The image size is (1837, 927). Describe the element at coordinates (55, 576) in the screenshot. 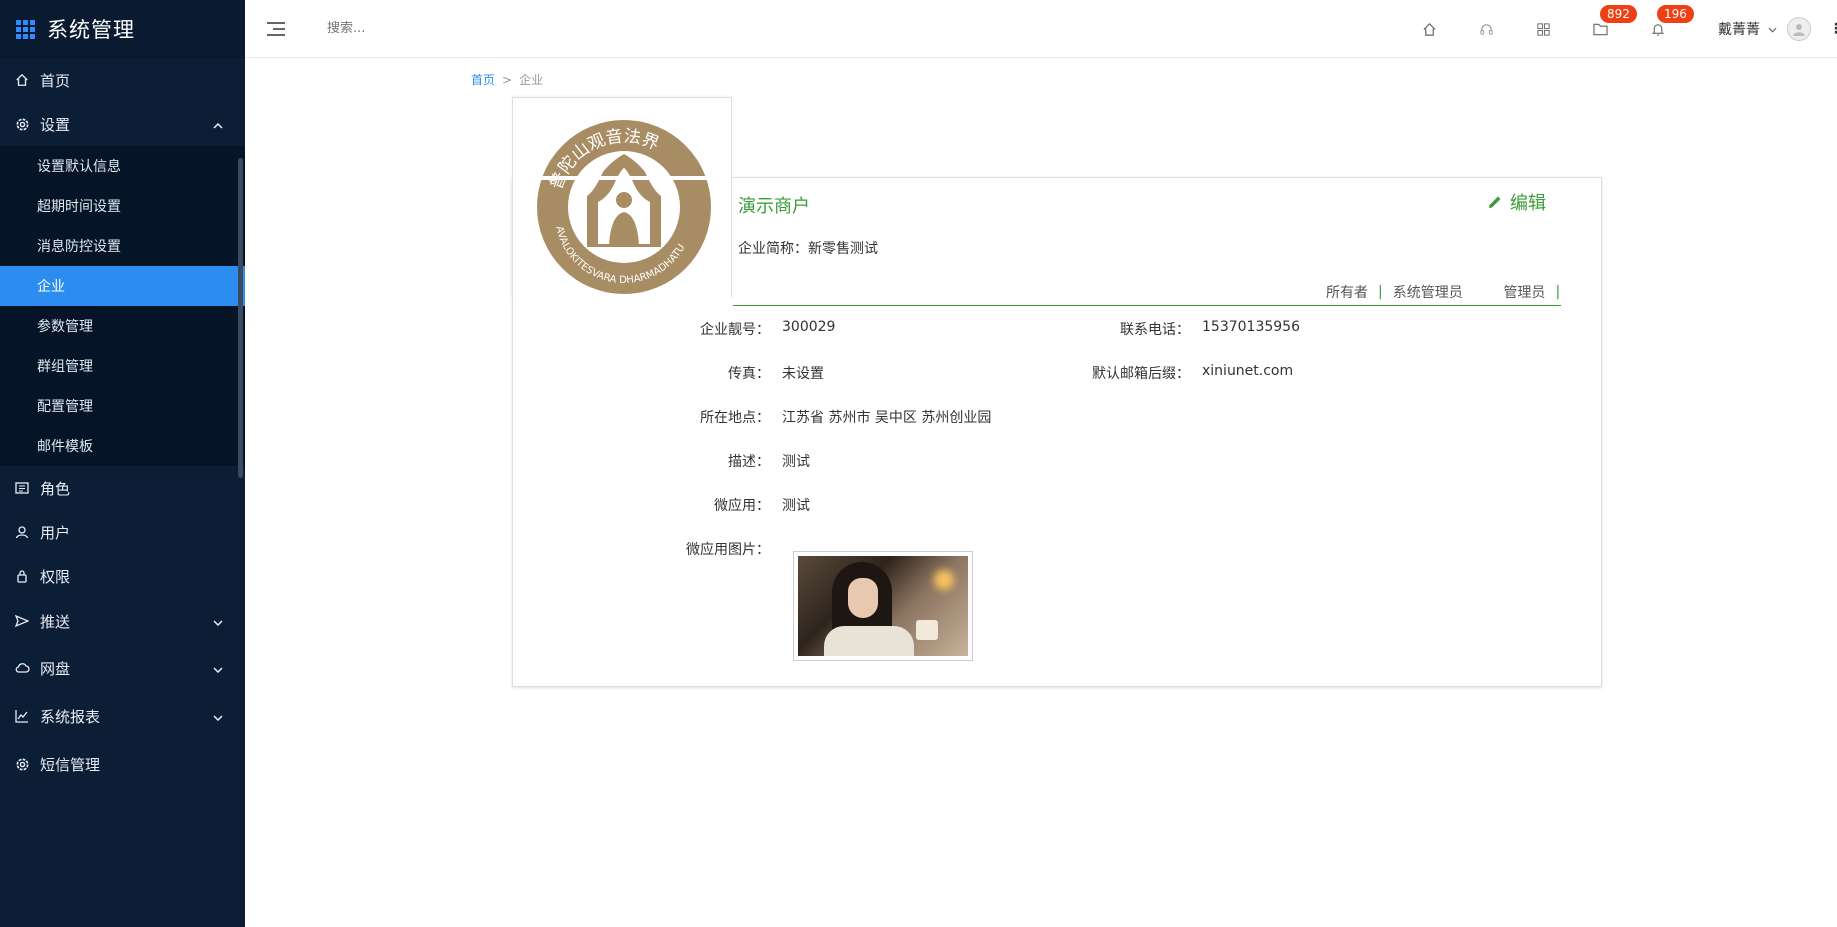

I see `sidebar-item-label: 权限` at that location.